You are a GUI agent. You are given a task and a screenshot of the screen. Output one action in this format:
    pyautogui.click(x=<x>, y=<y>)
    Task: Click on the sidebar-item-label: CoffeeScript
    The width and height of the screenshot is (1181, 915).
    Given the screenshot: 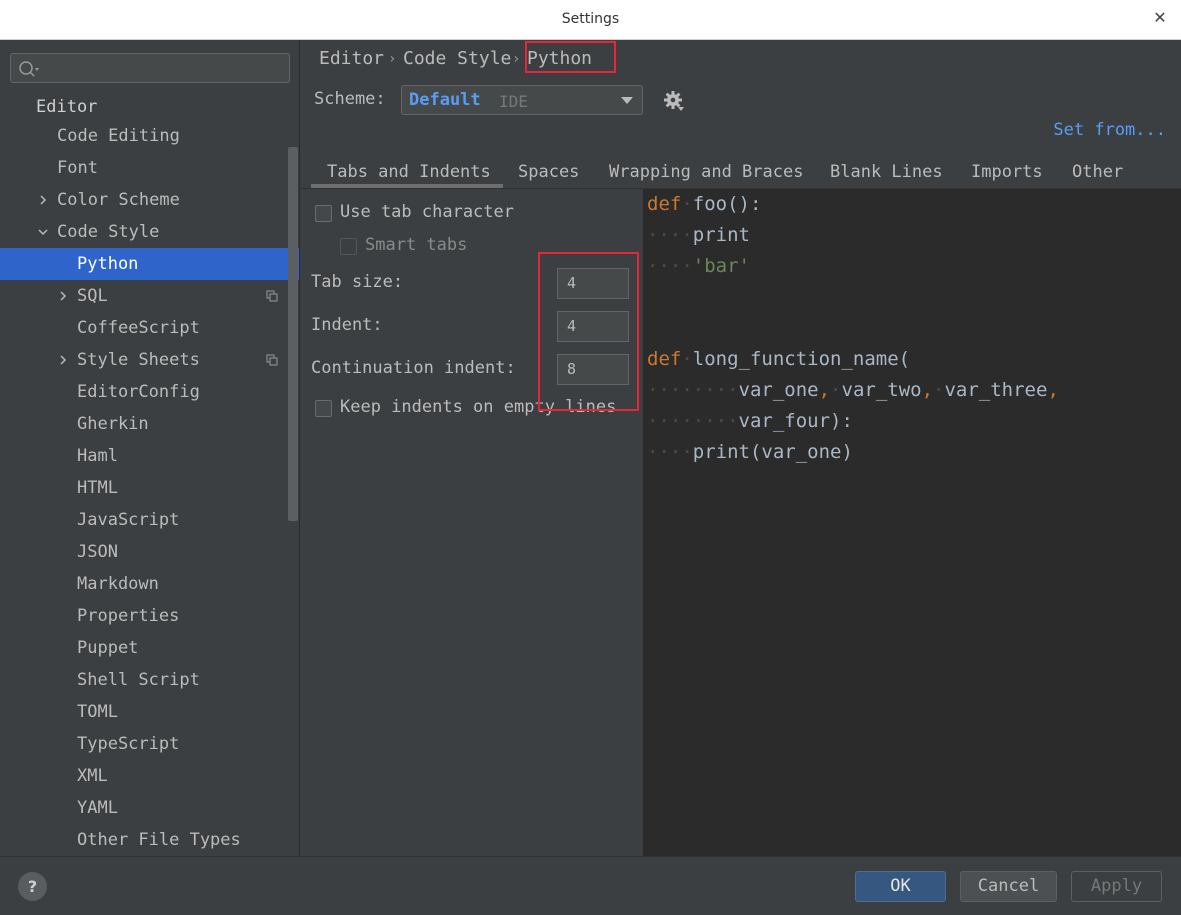 What is the action you would take?
    pyautogui.click(x=138, y=328)
    